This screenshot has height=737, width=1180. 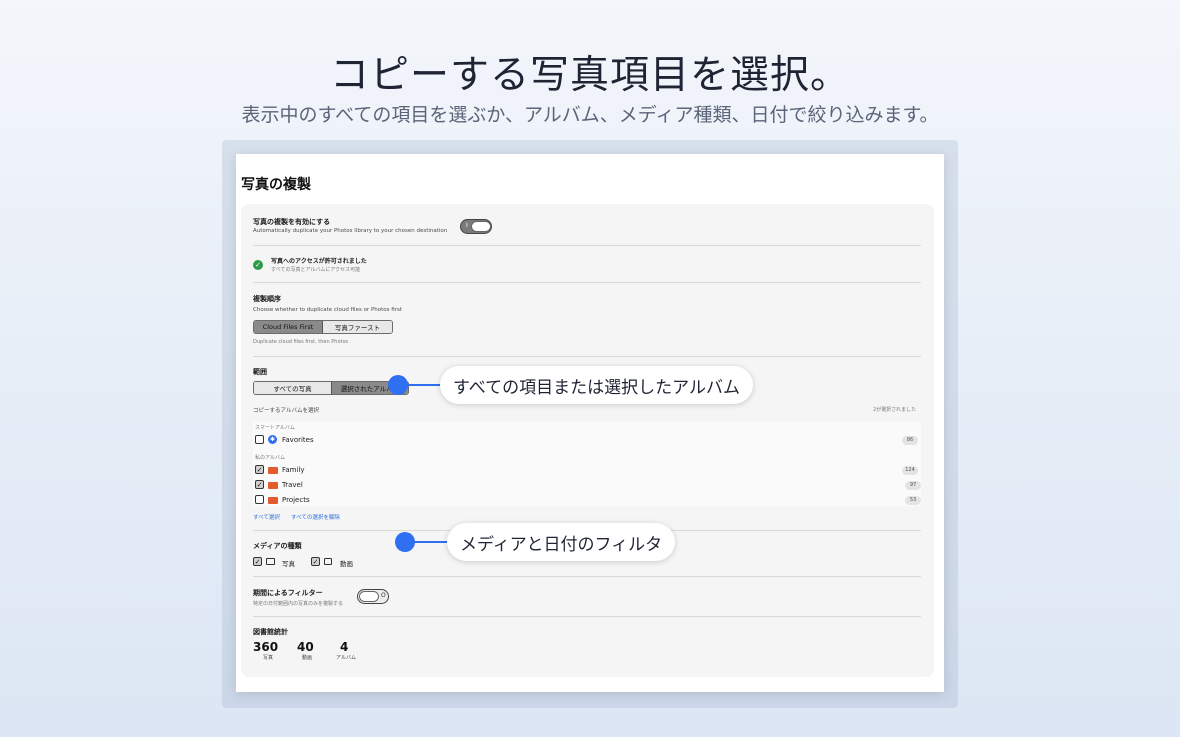 I want to click on toggle-on-mark: I, so click(x=467, y=225).